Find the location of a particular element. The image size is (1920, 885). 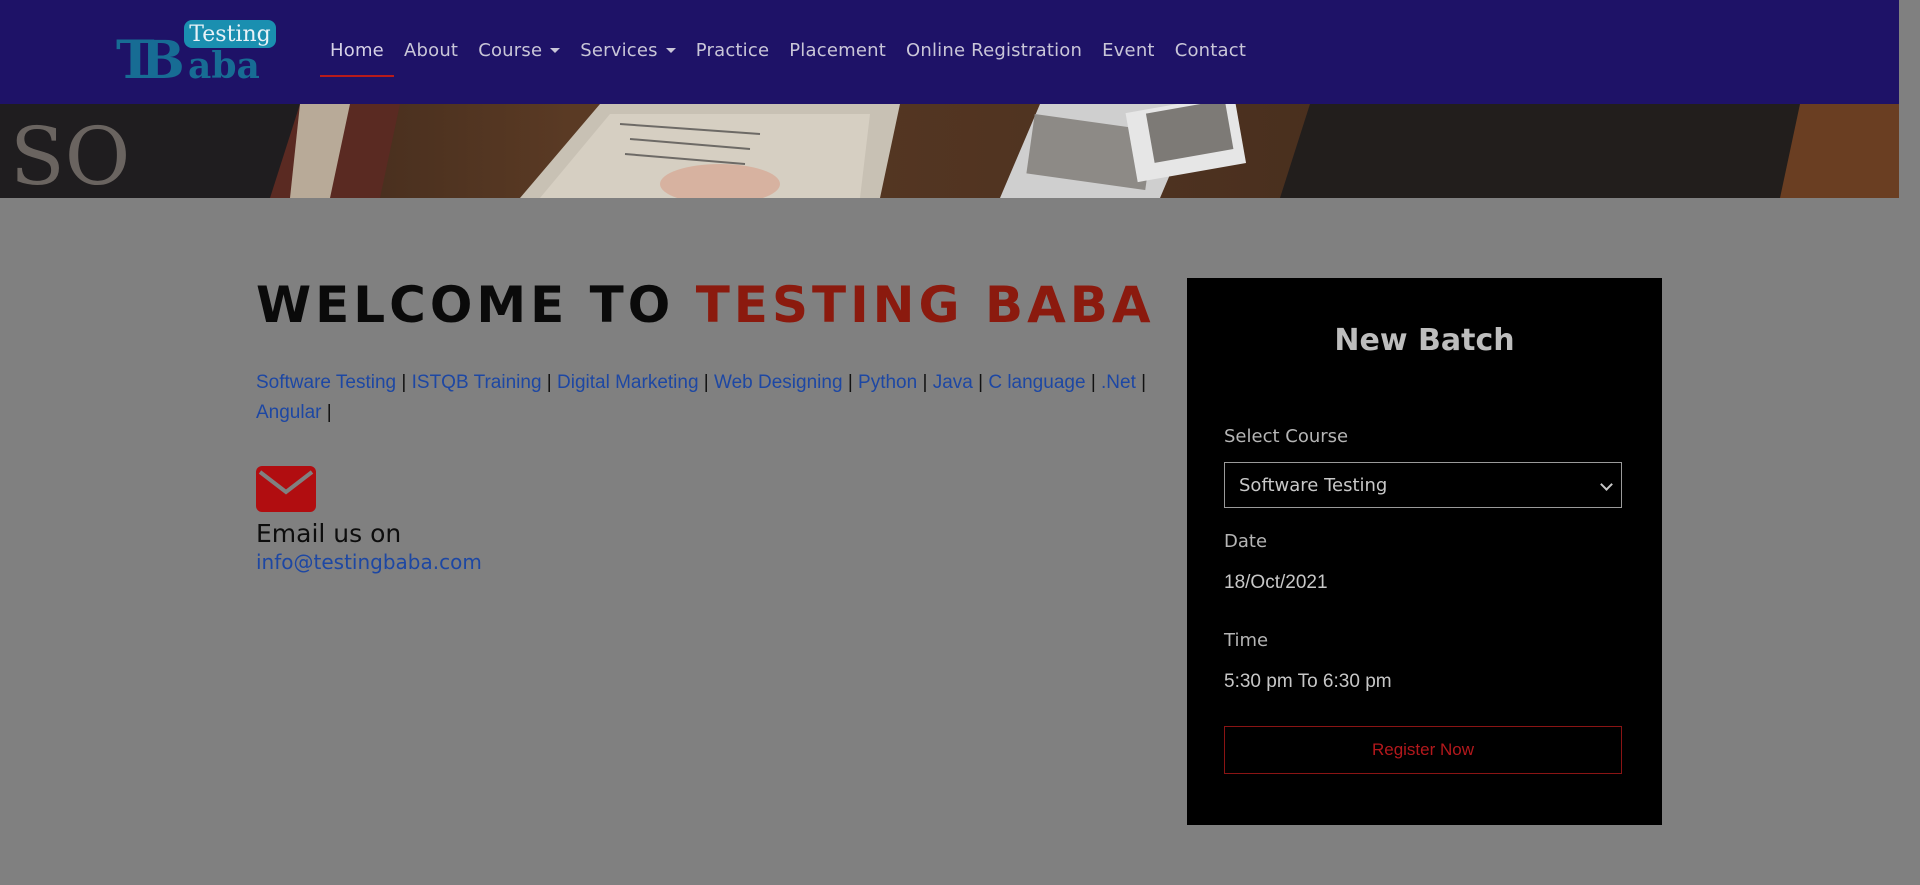

nav-placement-label: Placement is located at coordinates (837, 50).